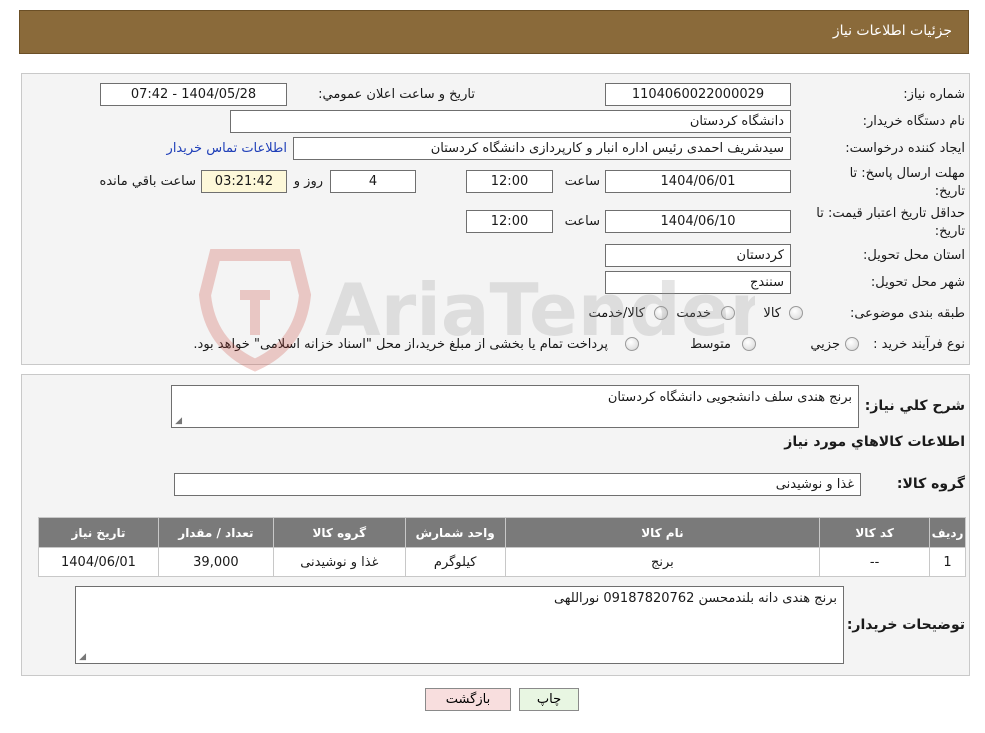 This screenshot has height=733, width=985. Describe the element at coordinates (919, 344) in the screenshot. I see `process-label: نوع فرآیند خرید :` at that location.